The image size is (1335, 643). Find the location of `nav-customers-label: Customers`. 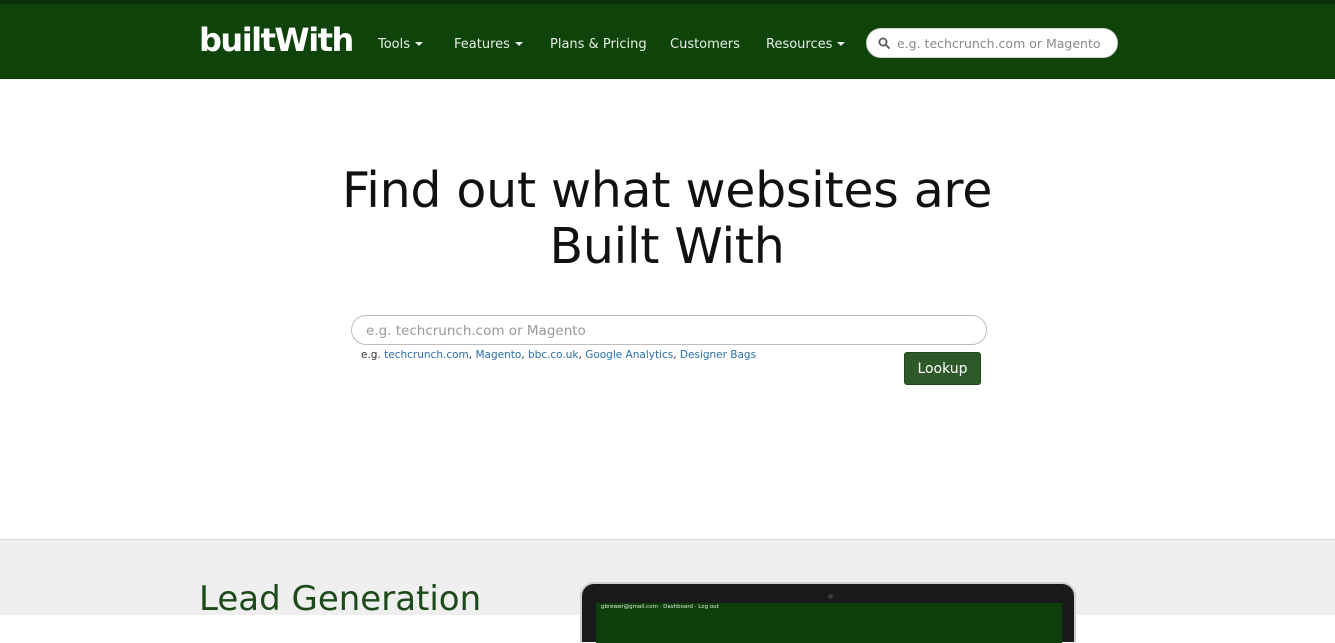

nav-customers-label: Customers is located at coordinates (705, 44).